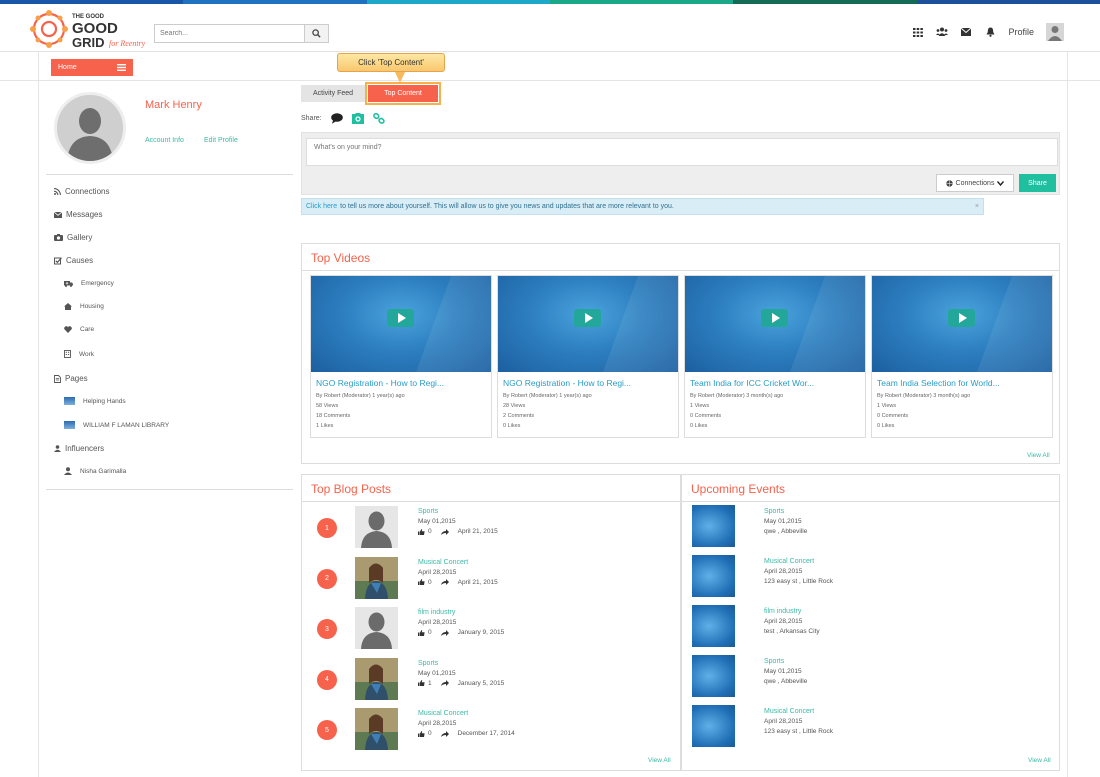 The width and height of the screenshot is (1100, 777). I want to click on home-button: Home, so click(92, 67).